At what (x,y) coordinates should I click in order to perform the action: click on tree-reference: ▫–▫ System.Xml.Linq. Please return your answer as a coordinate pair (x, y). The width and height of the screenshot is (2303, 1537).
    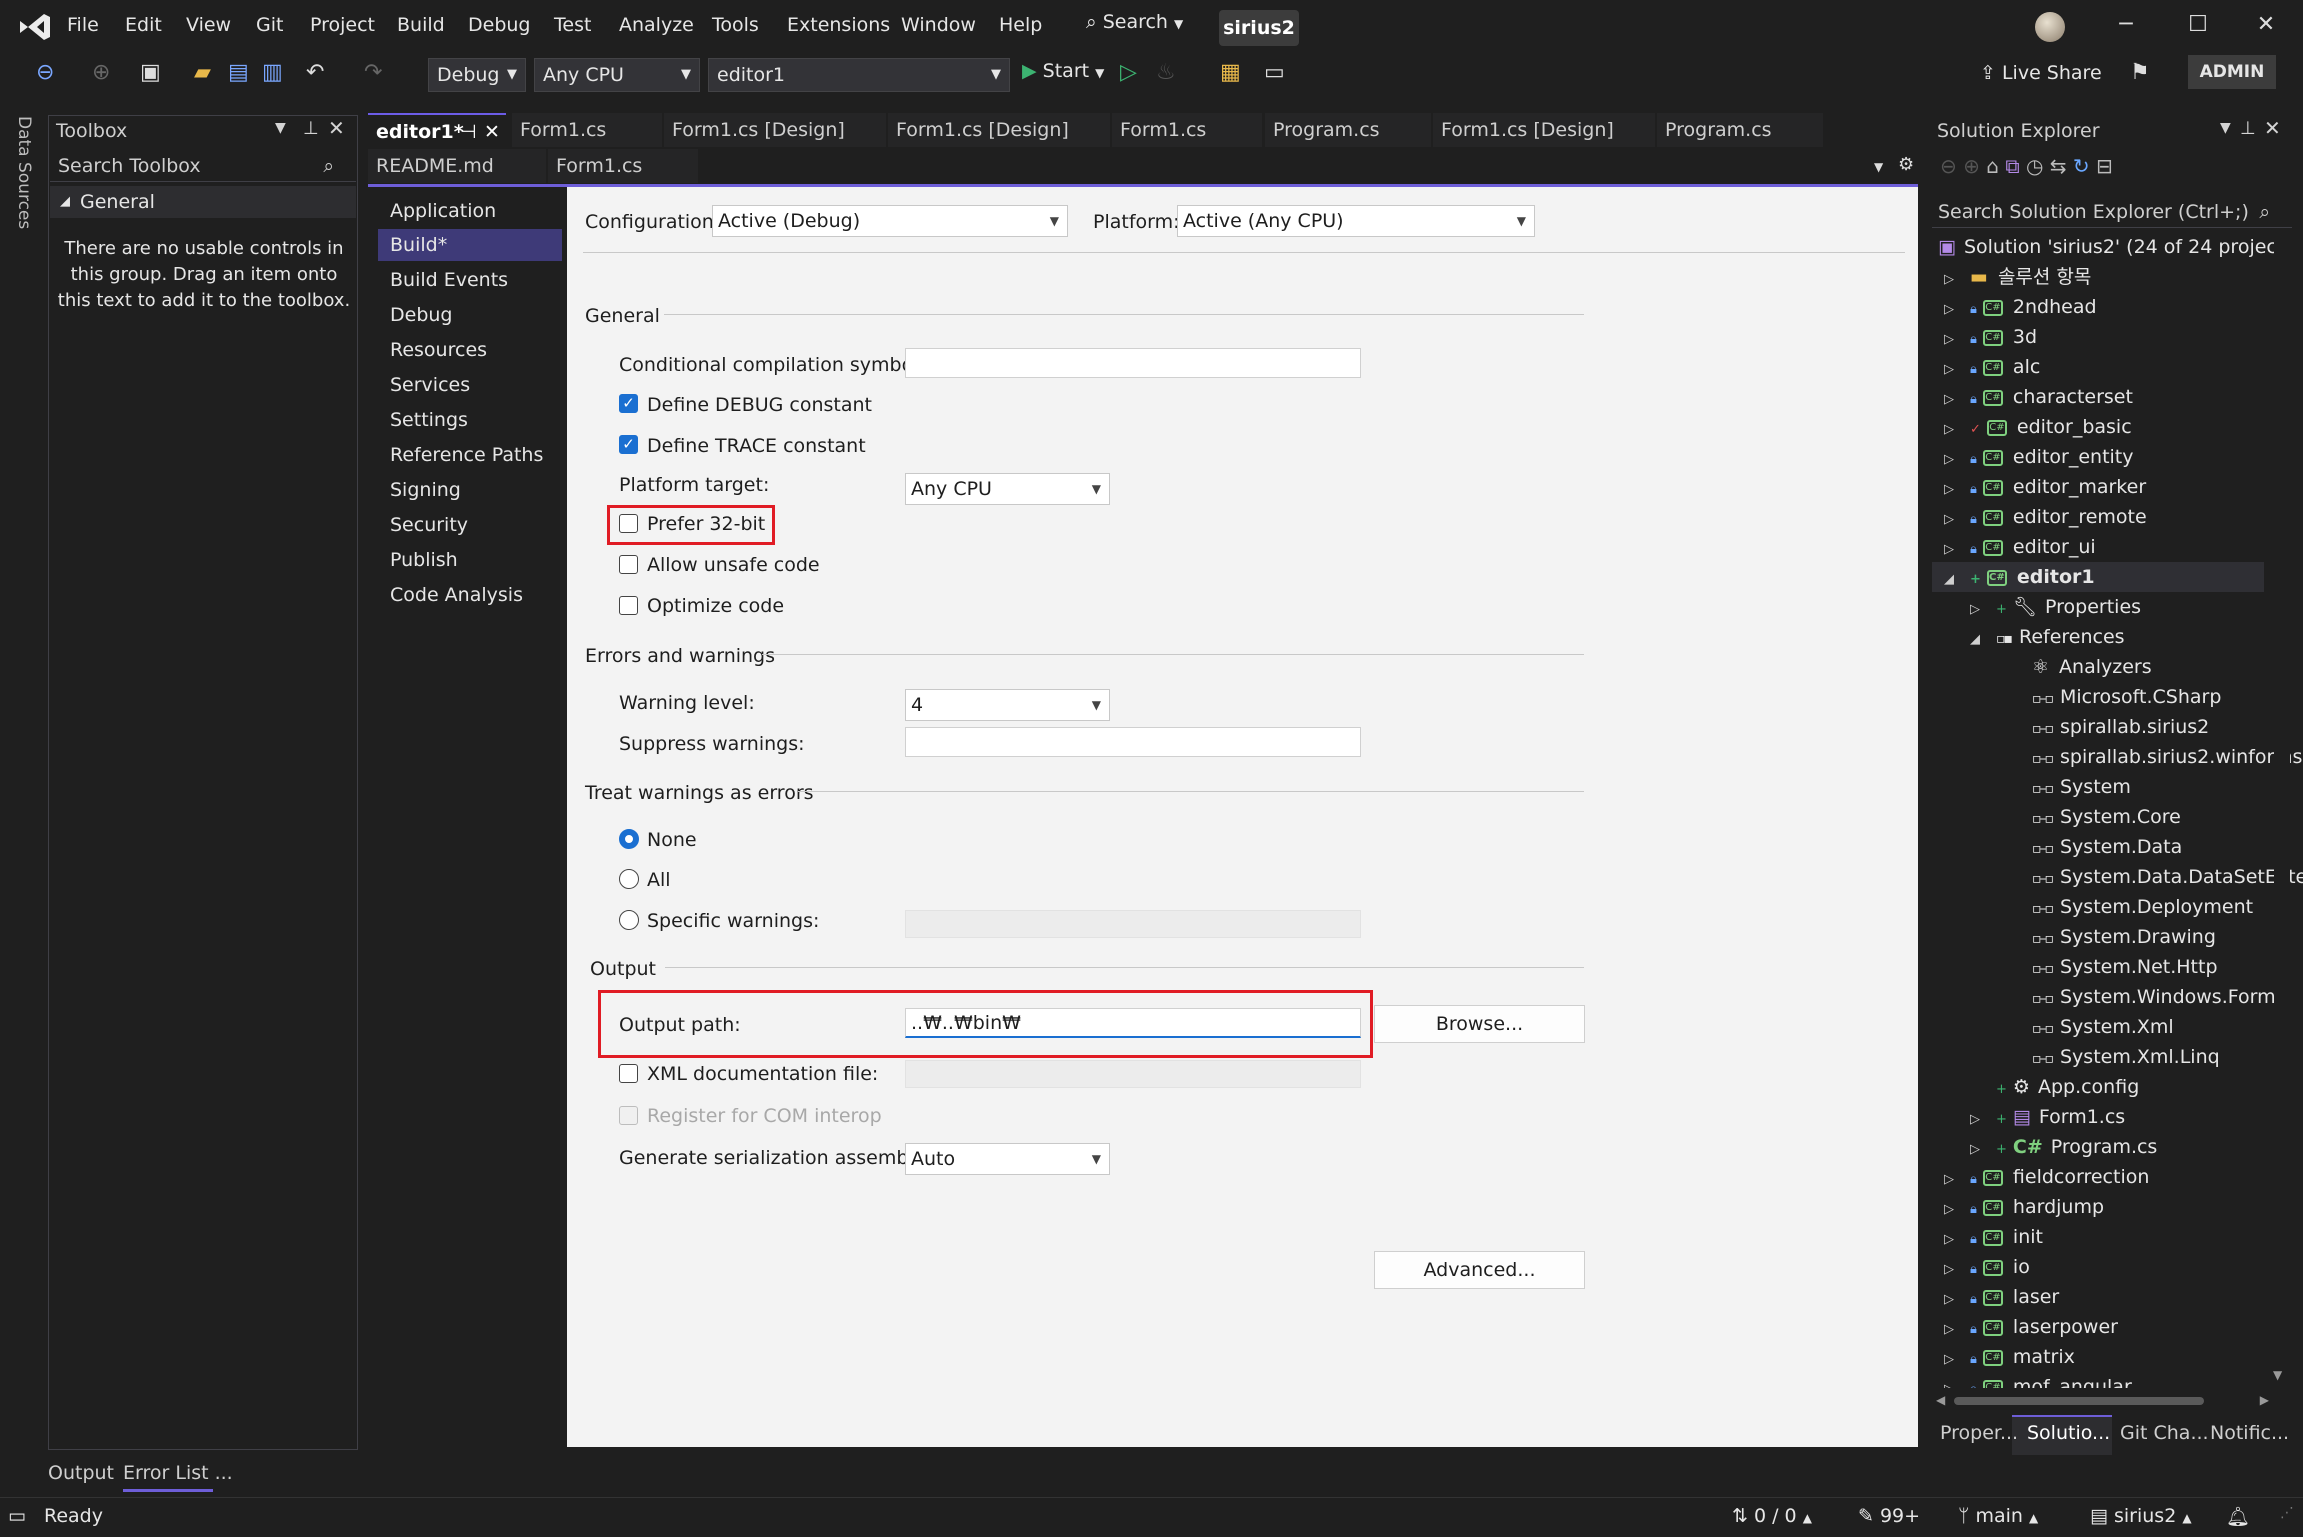
    Looking at the image, I should click on (2167, 1057).